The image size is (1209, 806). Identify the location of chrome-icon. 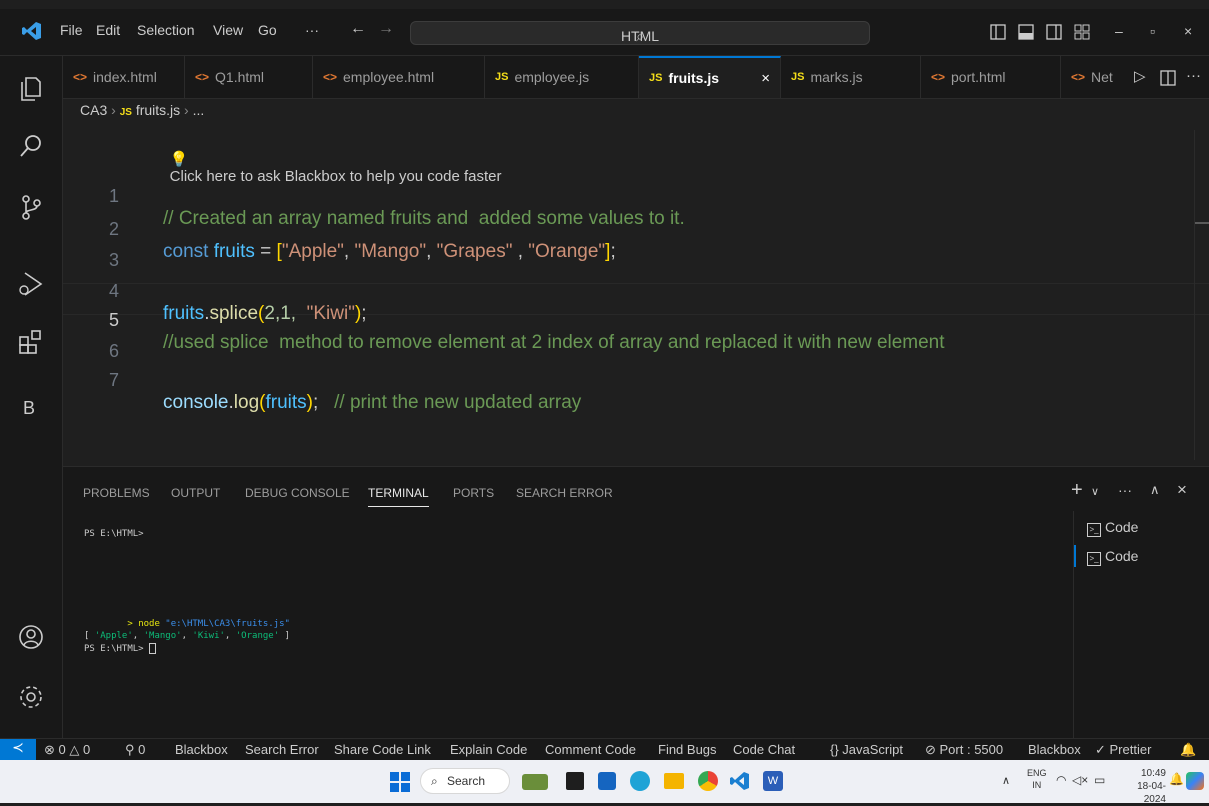
(708, 781).